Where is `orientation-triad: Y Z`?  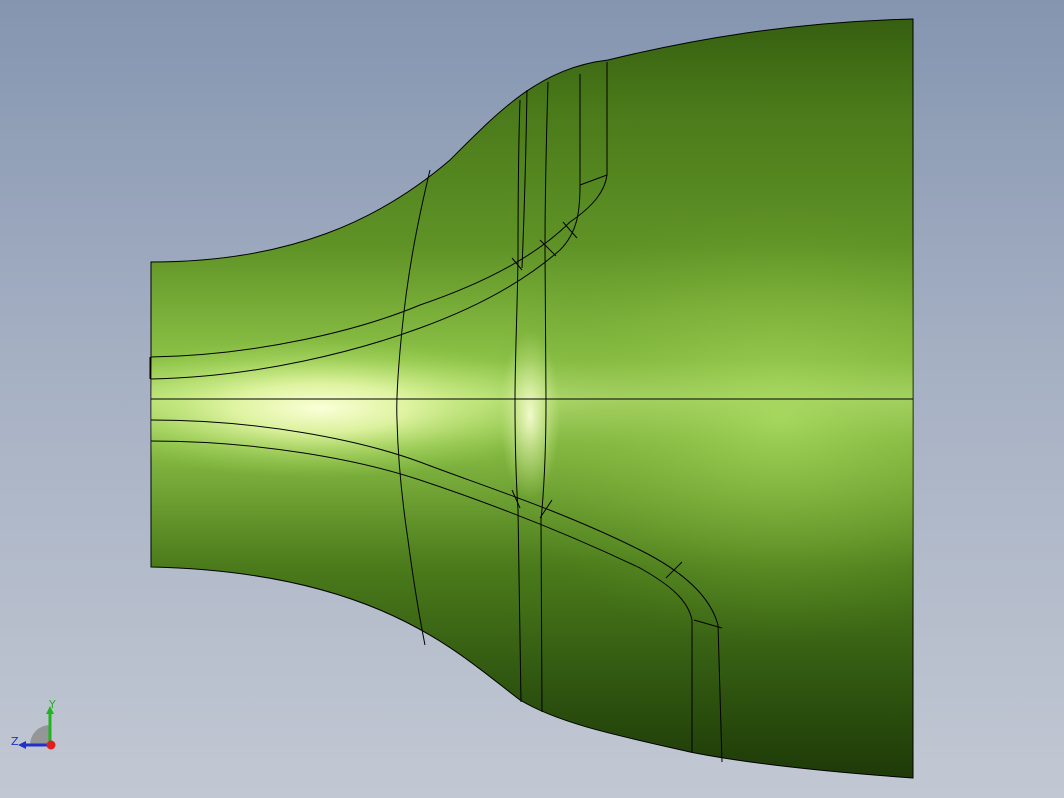 orientation-triad: Y Z is located at coordinates (38, 728).